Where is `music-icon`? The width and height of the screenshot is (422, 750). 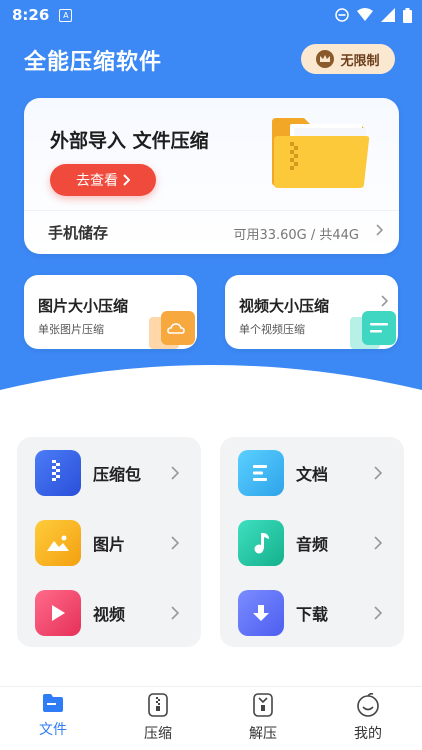
music-icon is located at coordinates (261, 543).